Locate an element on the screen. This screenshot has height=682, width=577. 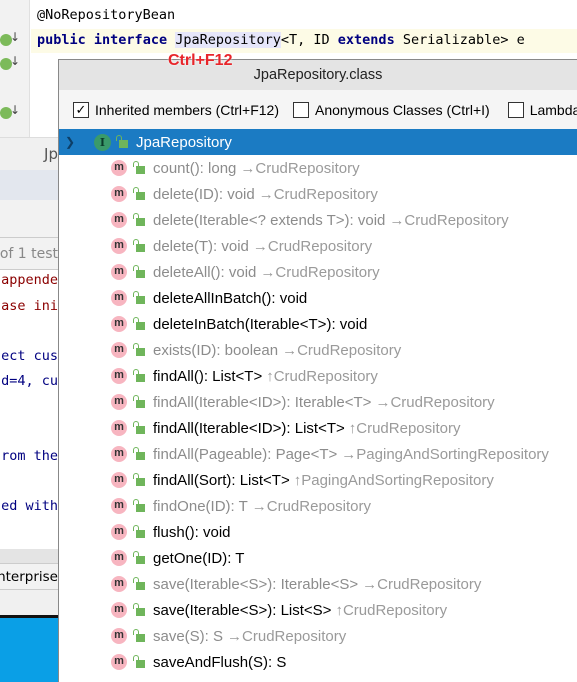
member-item: m deleteAllInBatch(): void is located at coordinates (318, 298).